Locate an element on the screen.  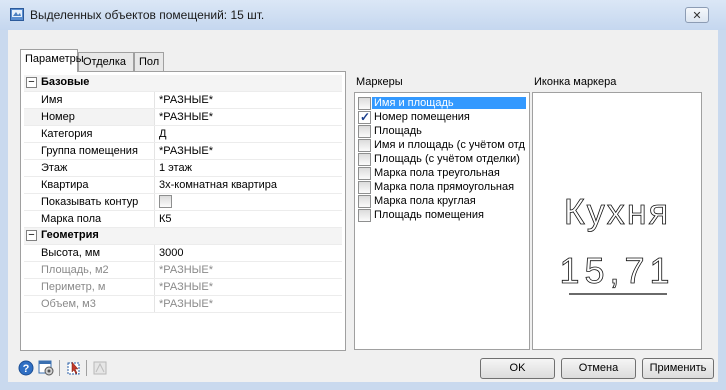
property-row-volume: Объем, м3 *РАЗНЫЕ* is located at coordinates (183, 304).